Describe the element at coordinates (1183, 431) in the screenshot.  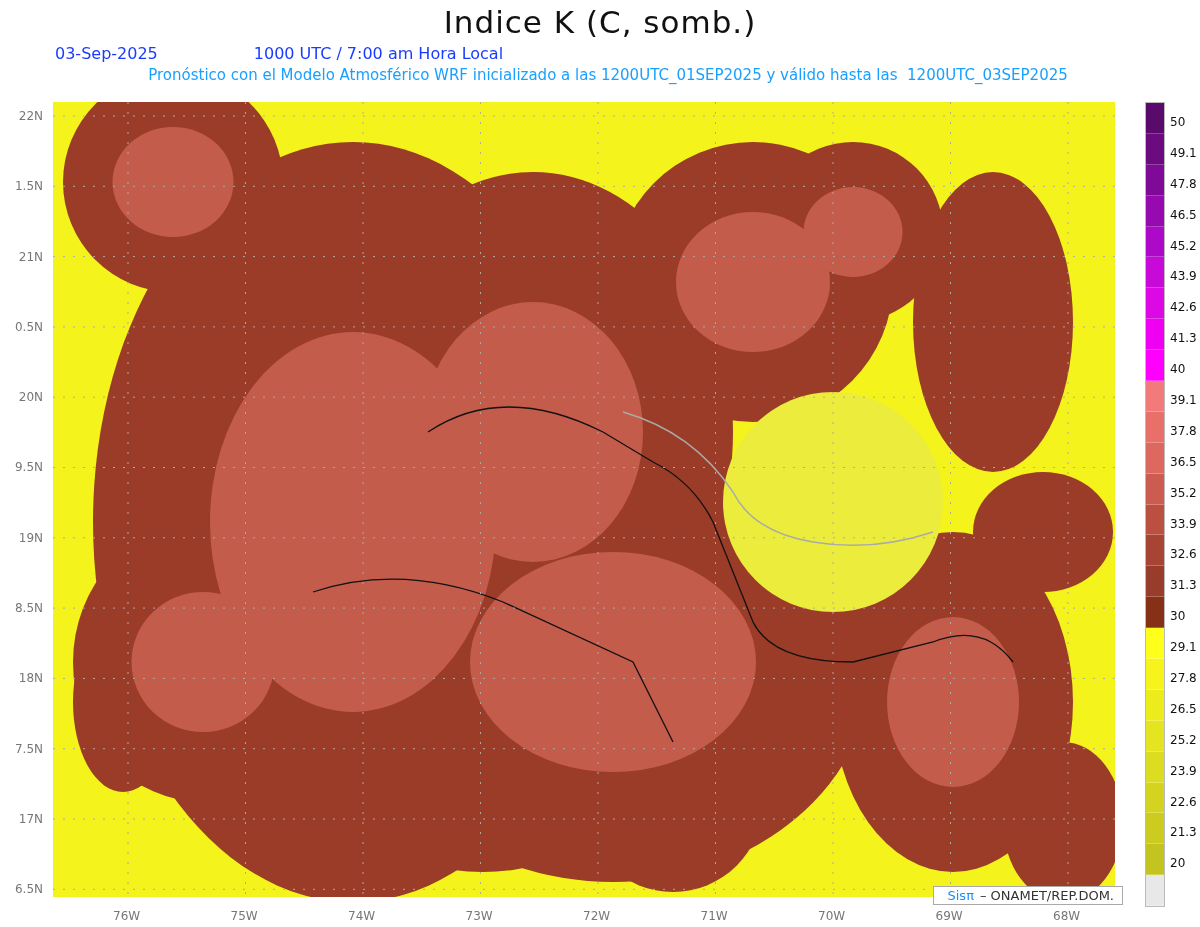
I see `colorbar-label: 37.8` at that location.